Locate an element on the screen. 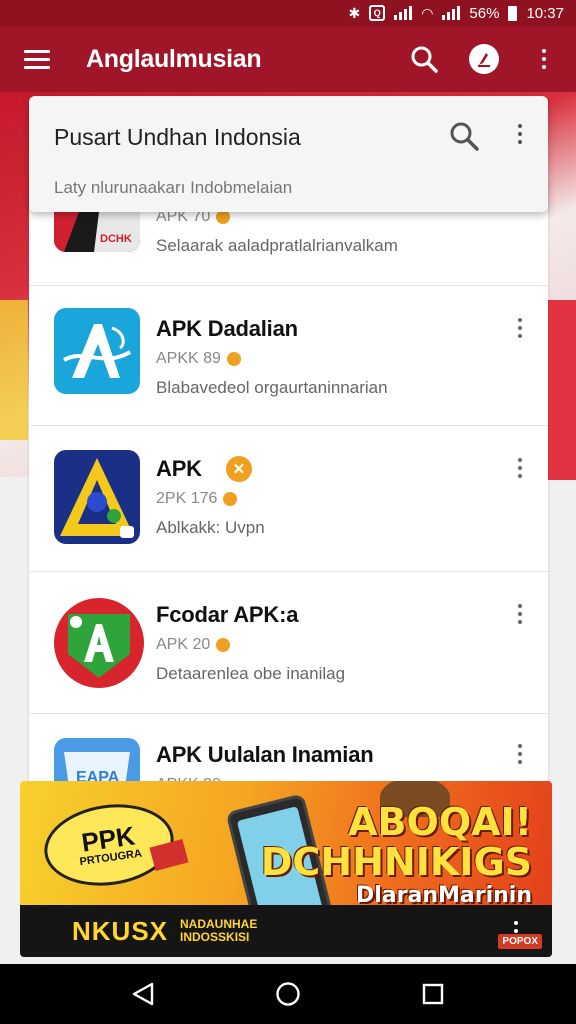 Image resolution: width=576 pixels, height=1024 pixels. ad-footer-subtitle: NADAUNHAE INDOSSKISI is located at coordinates (218, 930).